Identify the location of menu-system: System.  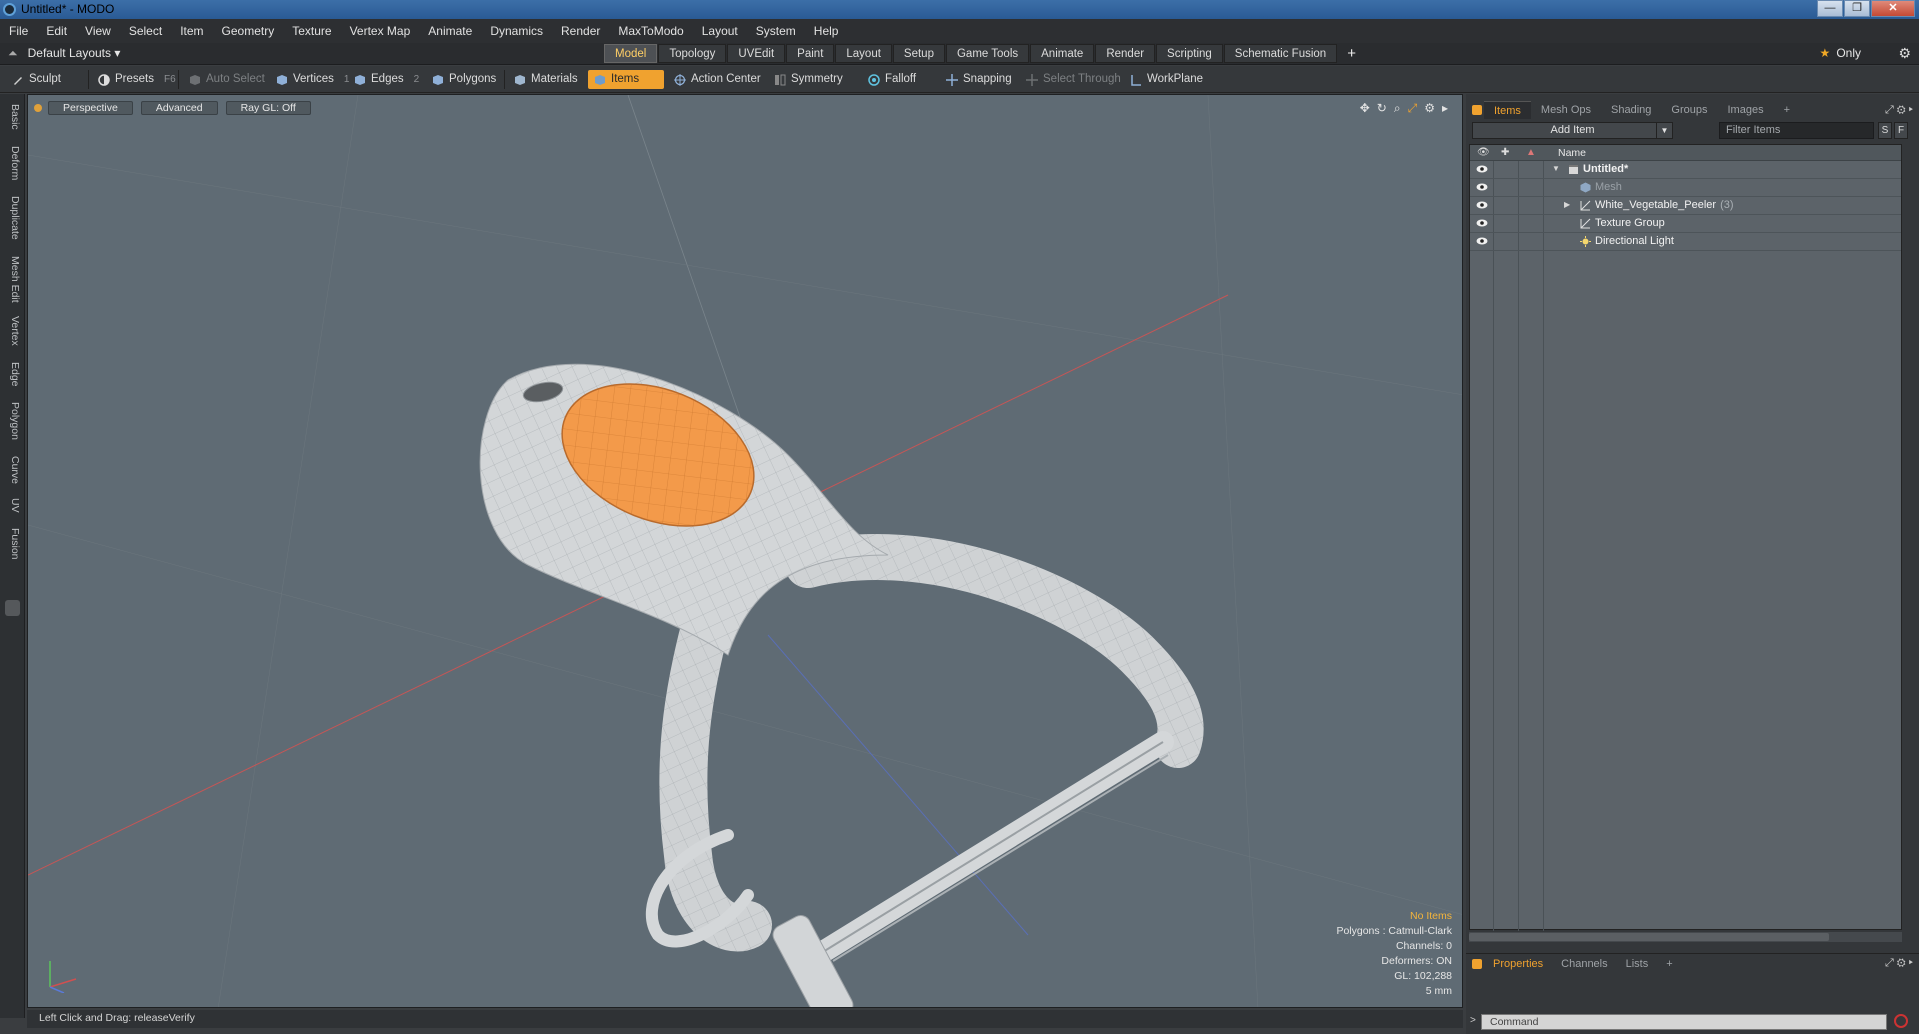
(776, 31).